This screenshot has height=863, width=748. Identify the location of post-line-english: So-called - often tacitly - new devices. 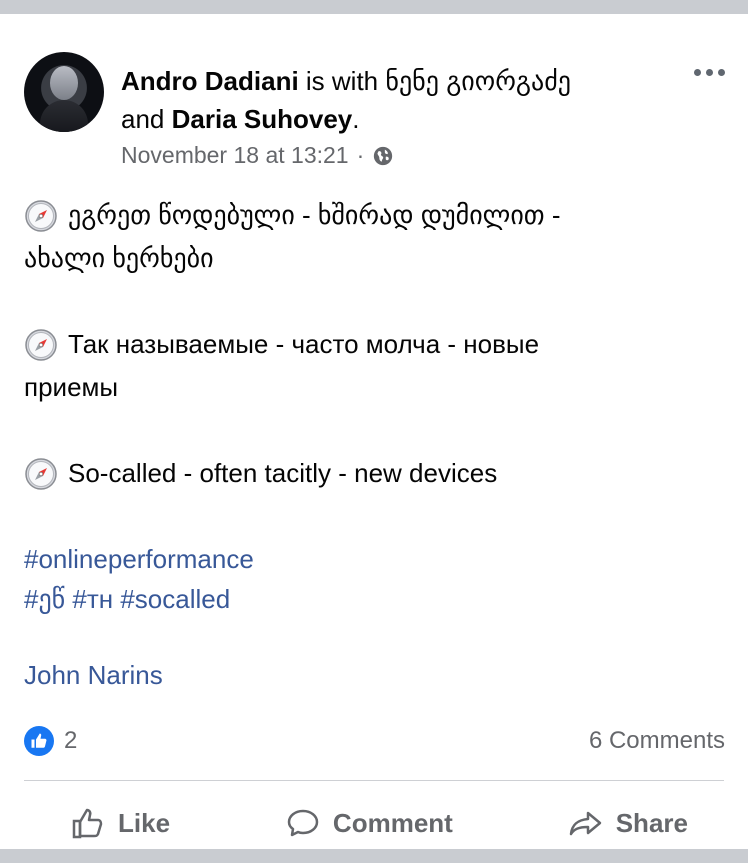
(374, 473).